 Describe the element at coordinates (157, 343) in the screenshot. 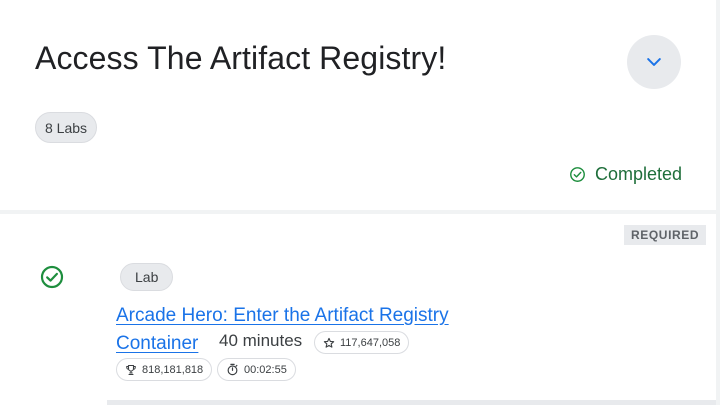

I see `lab-title-link-continued: Container` at that location.